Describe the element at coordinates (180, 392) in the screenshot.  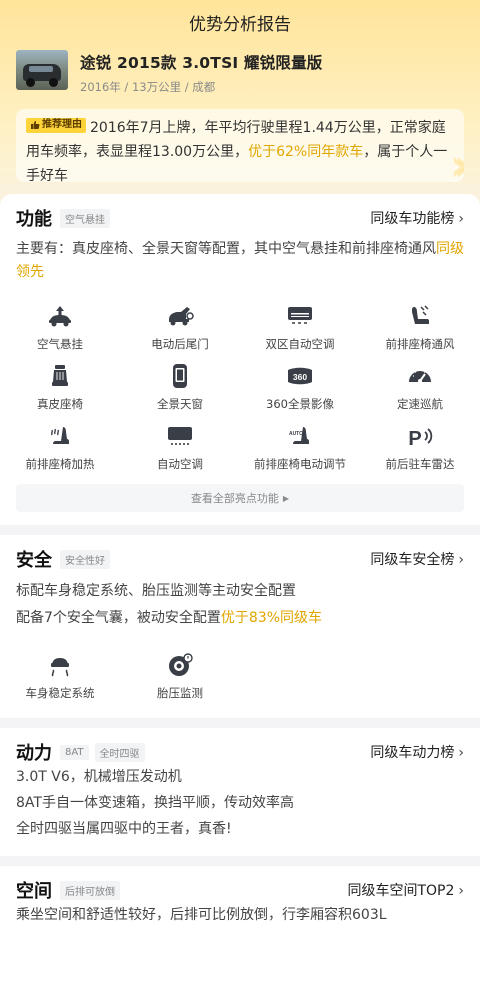
I see `feature-panoramic-sunroof: 全景天窗` at that location.